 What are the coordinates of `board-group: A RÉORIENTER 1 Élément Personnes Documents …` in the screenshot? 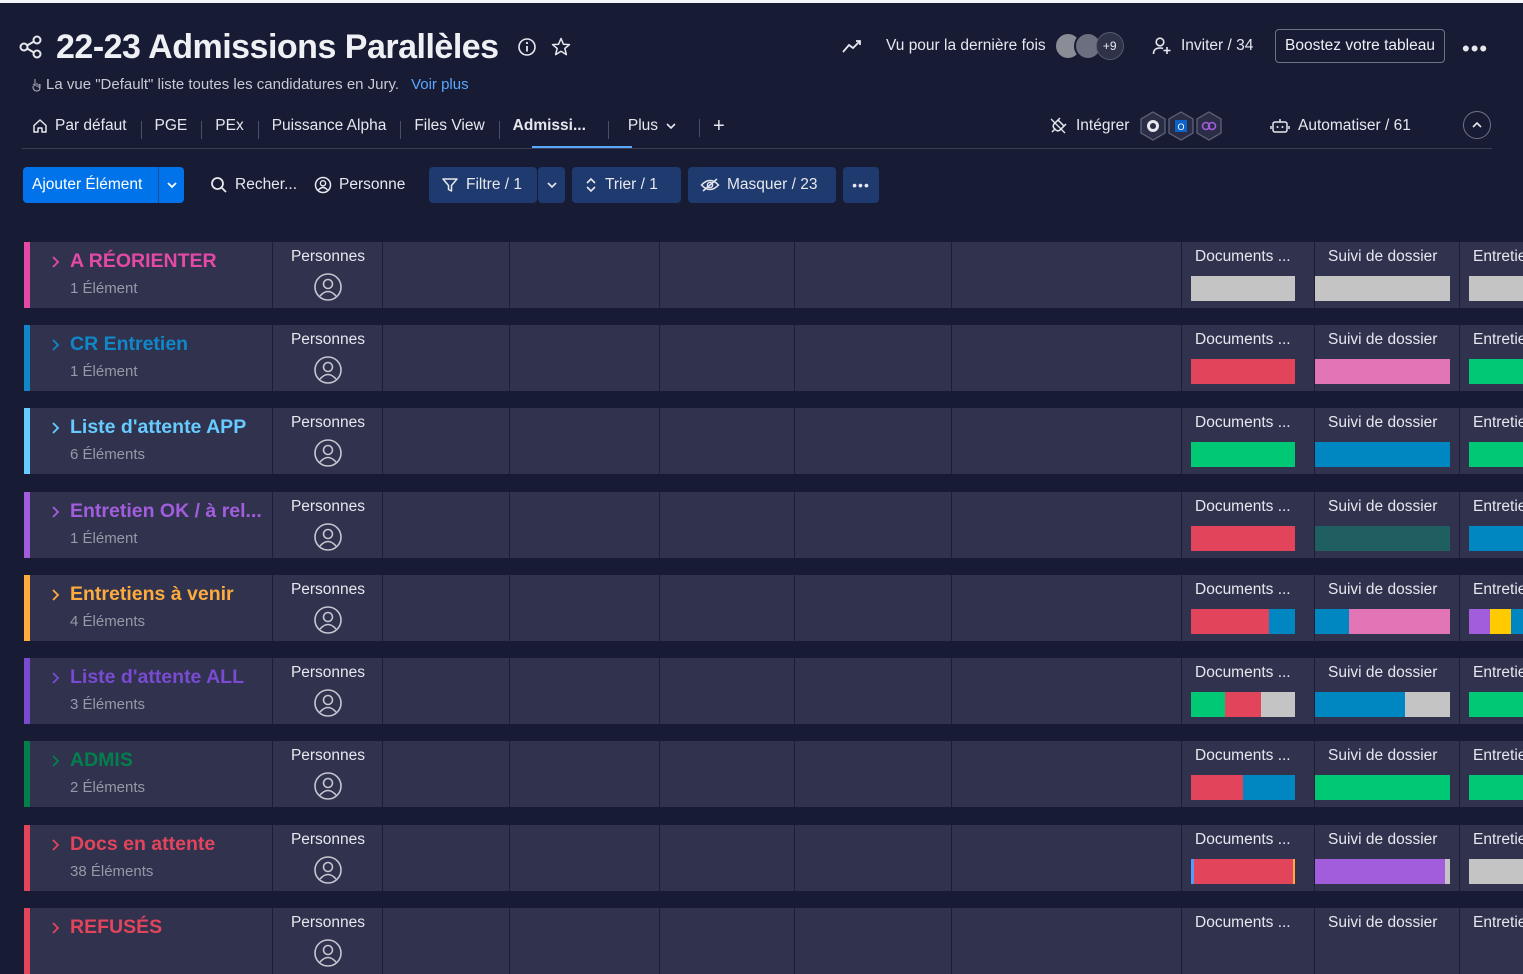 It's located at (773, 275).